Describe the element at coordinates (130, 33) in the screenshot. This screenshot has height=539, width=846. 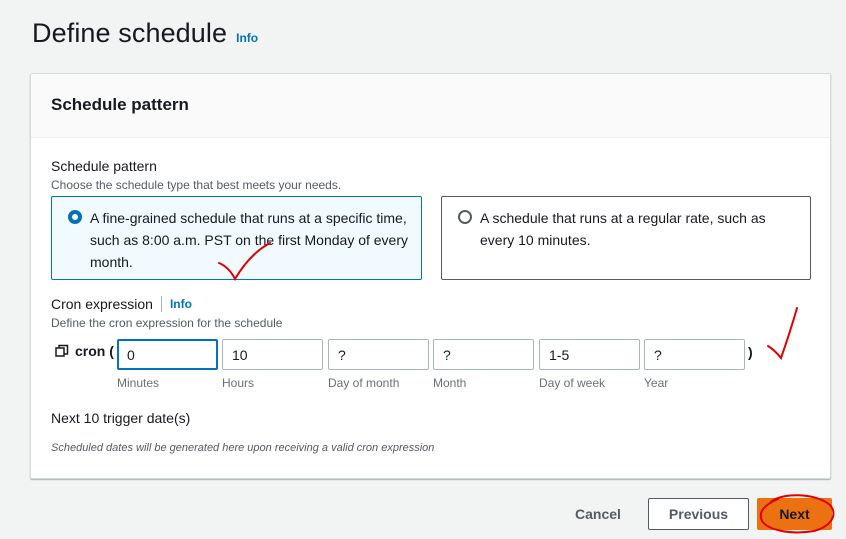
I see `page-title: Define schedule` at that location.